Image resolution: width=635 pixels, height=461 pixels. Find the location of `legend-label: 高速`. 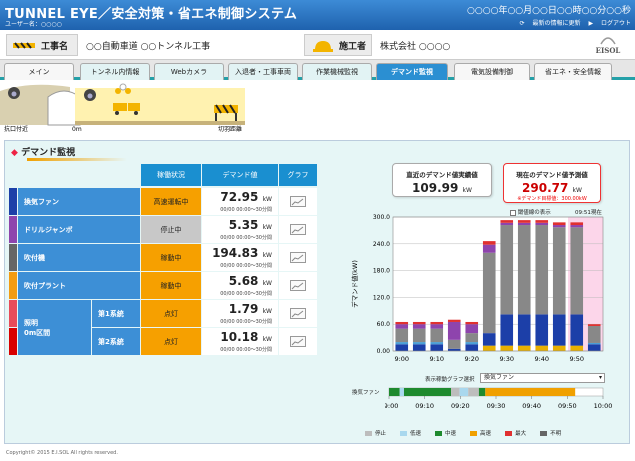

legend-label: 高速 is located at coordinates (486, 434).